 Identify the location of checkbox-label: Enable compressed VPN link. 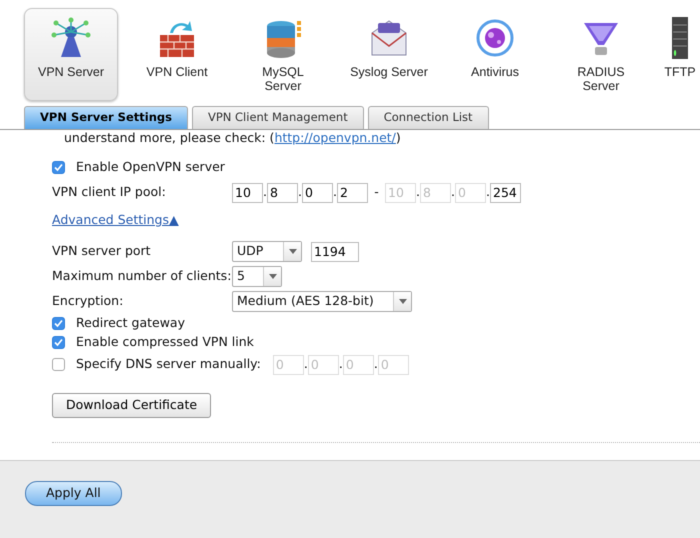
(165, 342).